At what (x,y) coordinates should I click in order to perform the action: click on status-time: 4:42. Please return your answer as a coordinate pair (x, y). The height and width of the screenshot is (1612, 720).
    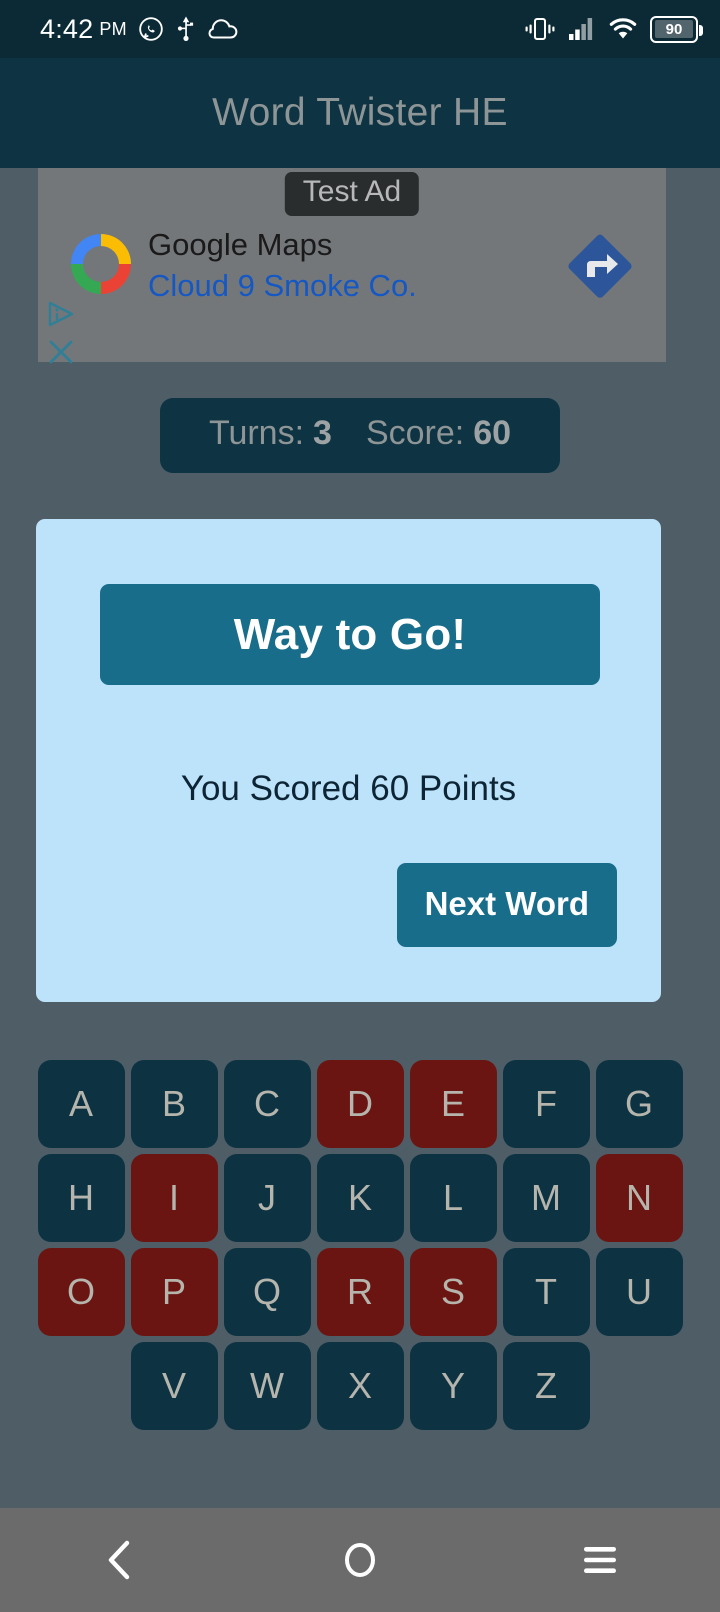
    Looking at the image, I should click on (67, 28).